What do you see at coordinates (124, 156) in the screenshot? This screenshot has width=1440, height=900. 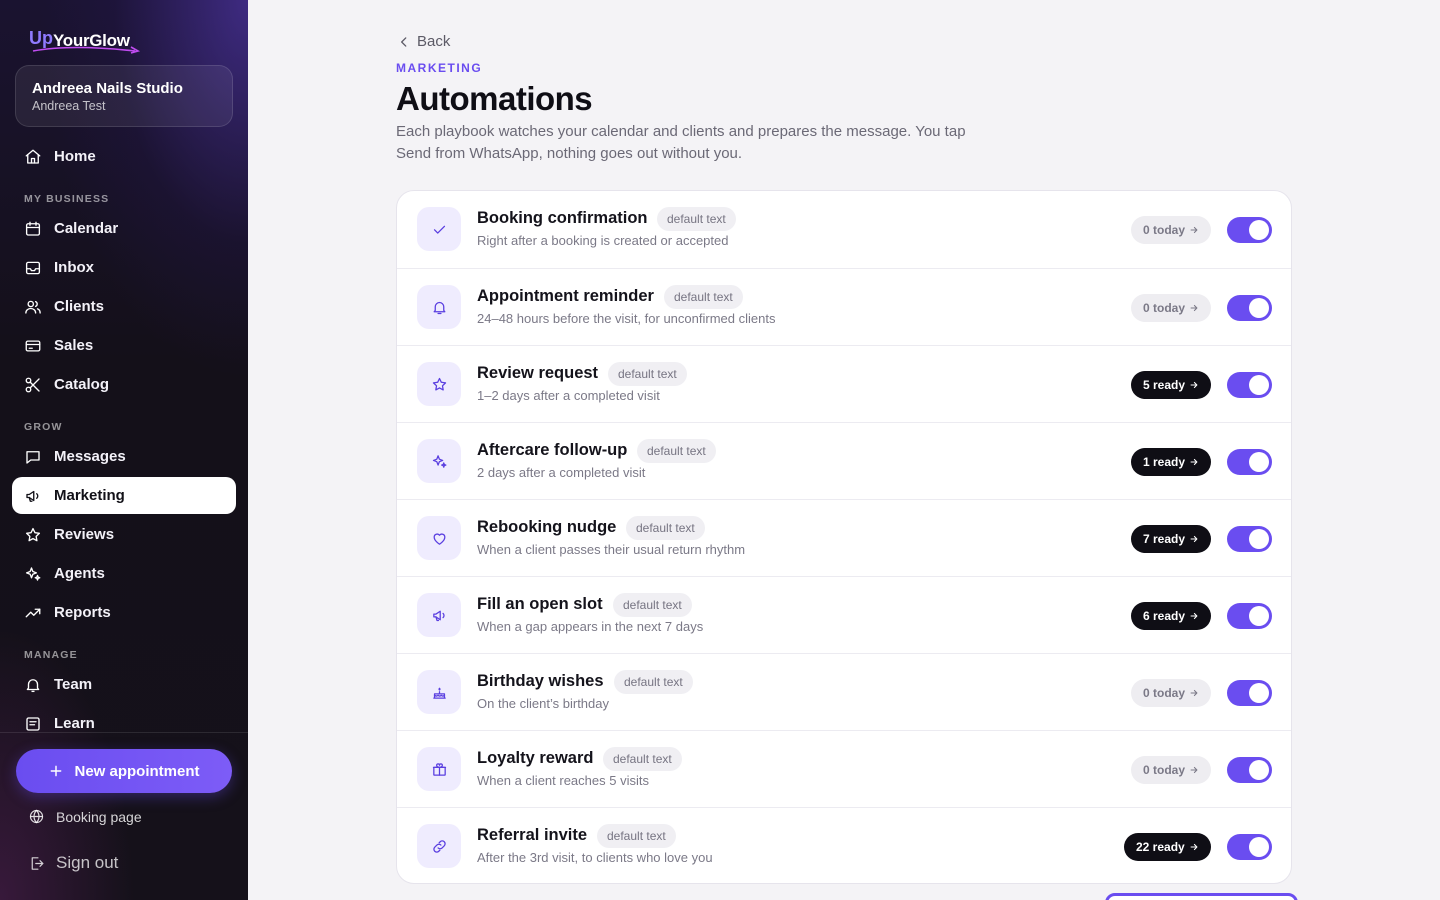 I see `sidebar-item-home: Home` at bounding box center [124, 156].